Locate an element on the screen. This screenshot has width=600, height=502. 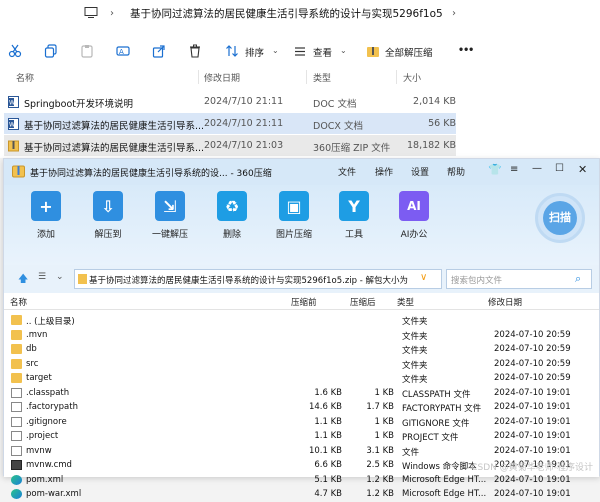
up-arrow-icon: 🡅 is located at coordinates (23, 280).